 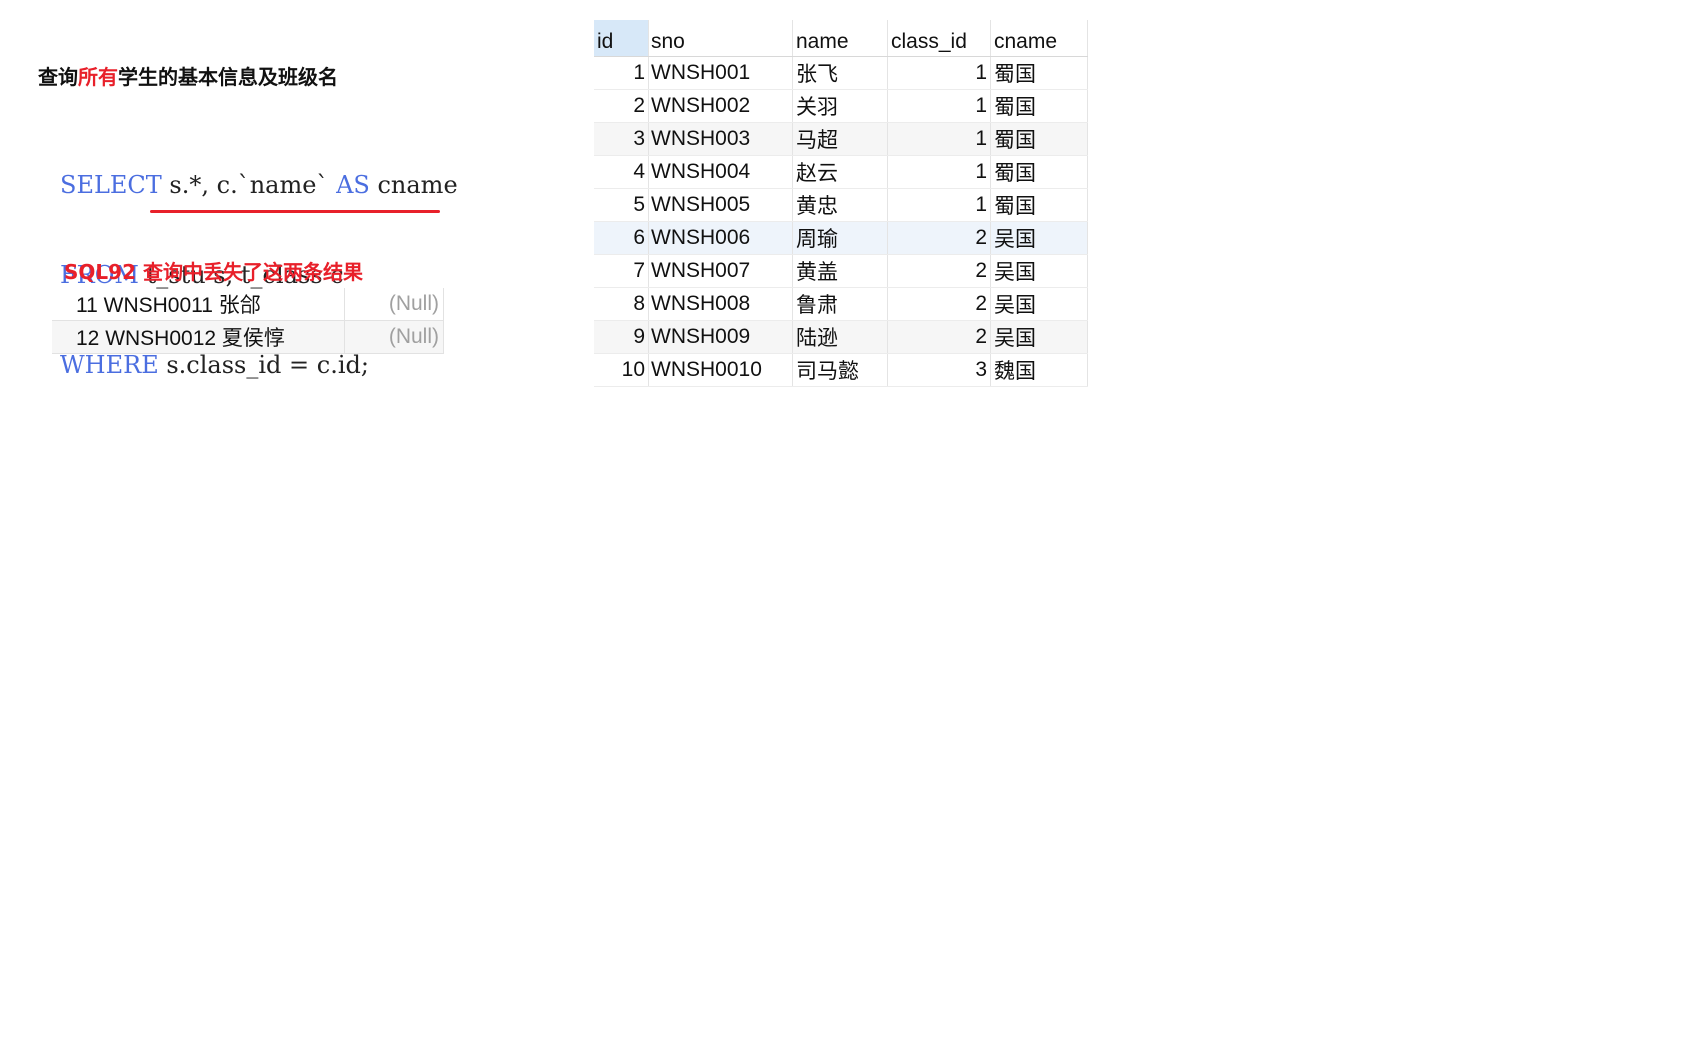 I want to click on cell-class-id: 3, so click(x=939, y=370).